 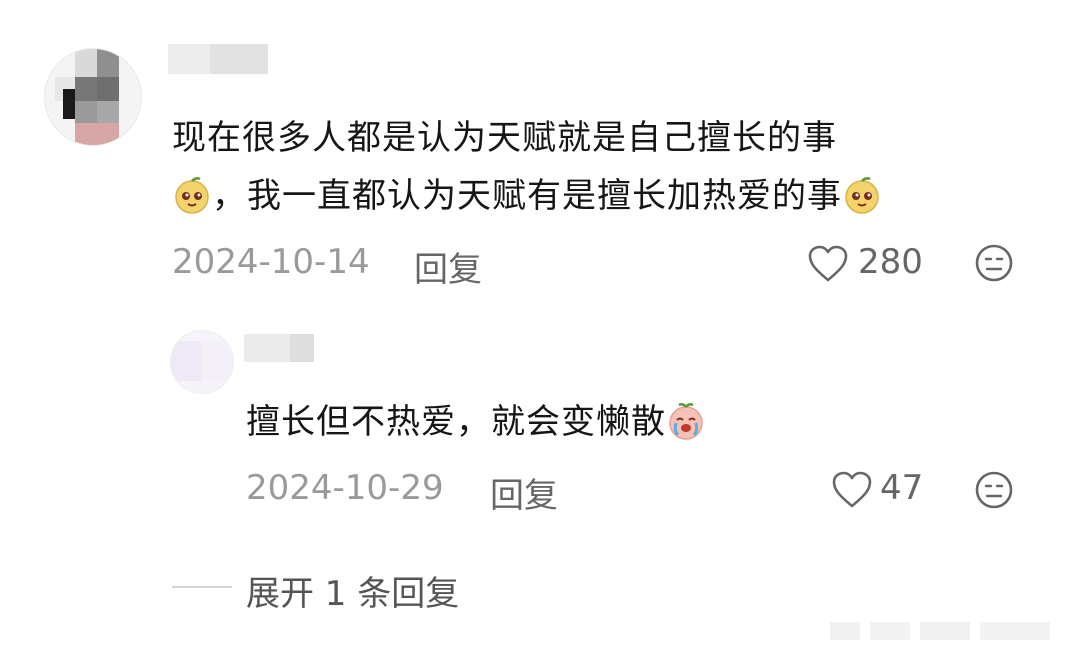 I want to click on dislike-button, so click(x=994, y=265).